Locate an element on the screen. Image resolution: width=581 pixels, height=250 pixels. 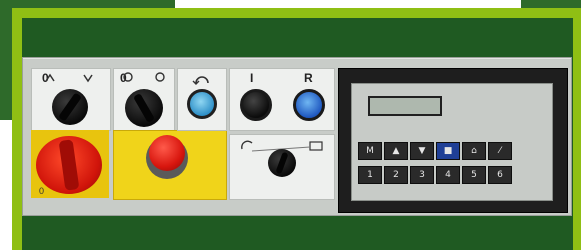
reset-module is located at coordinates (202, 99).